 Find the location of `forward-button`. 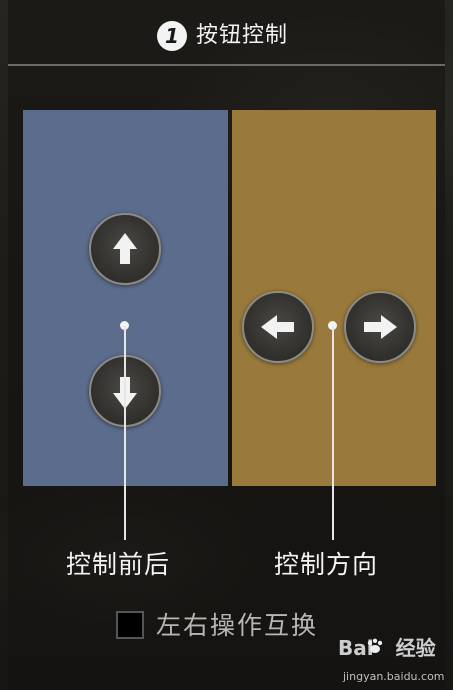

forward-button is located at coordinates (125, 249).